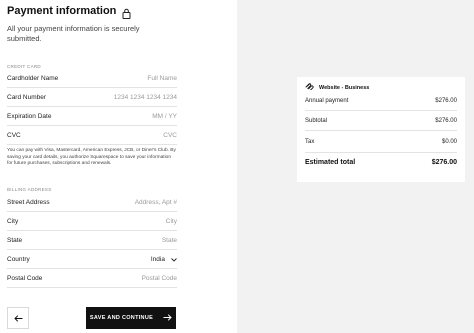  Describe the element at coordinates (13, 221) in the screenshot. I see `city-label: City` at that location.